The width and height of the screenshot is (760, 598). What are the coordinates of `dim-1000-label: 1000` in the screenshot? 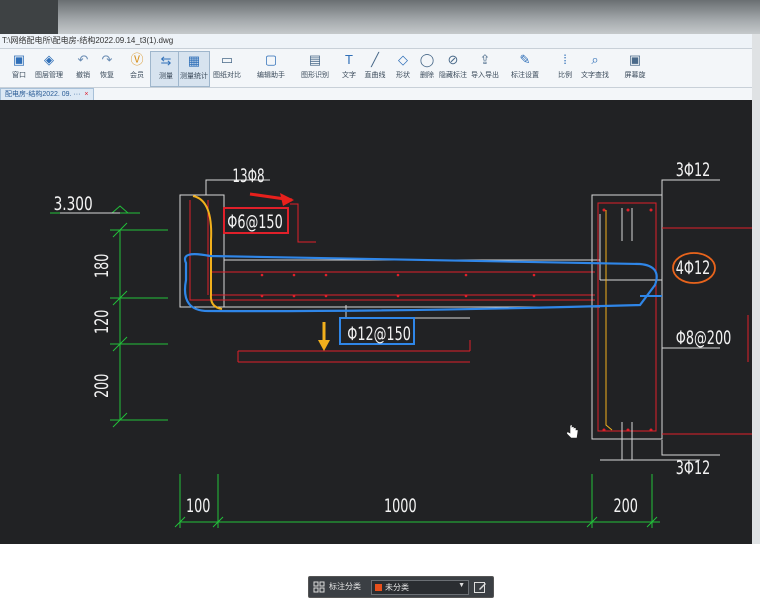 It's located at (400, 505).